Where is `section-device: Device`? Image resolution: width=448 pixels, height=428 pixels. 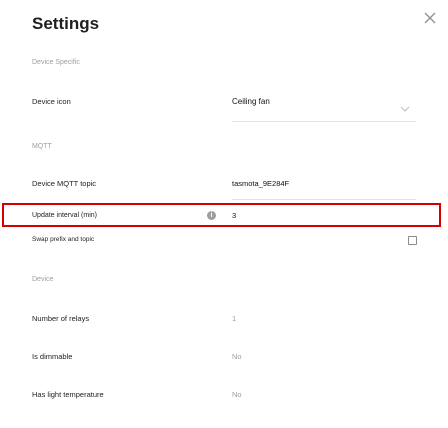
section-device: Device is located at coordinates (43, 279).